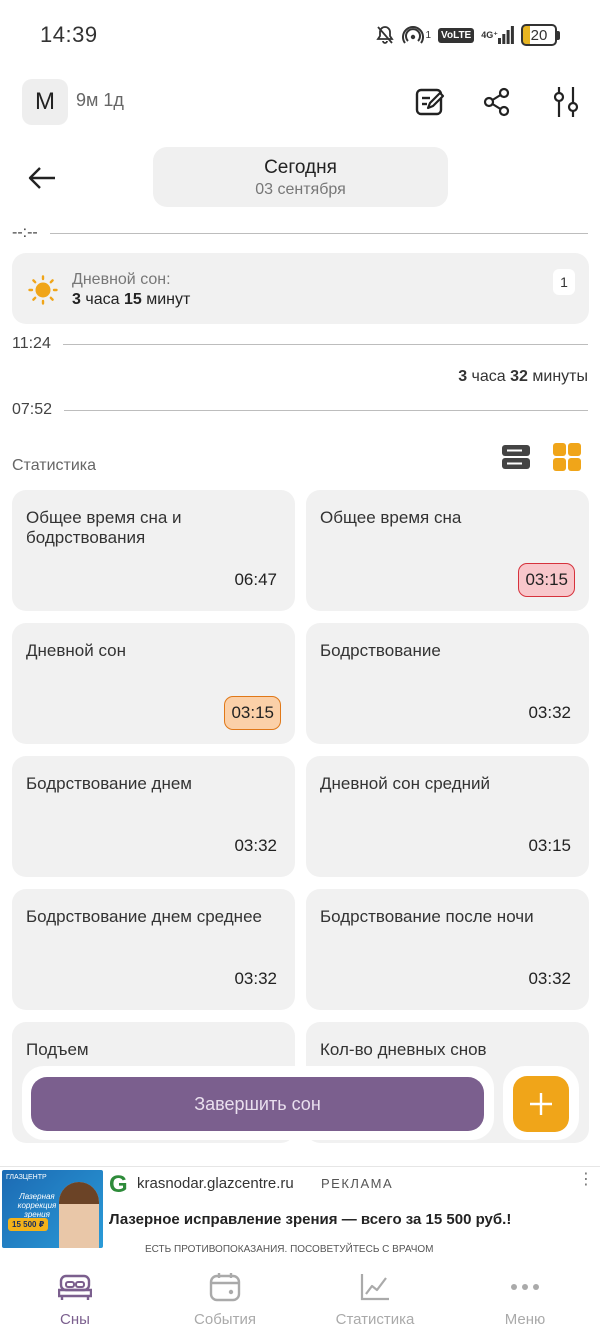  What do you see at coordinates (549, 845) in the screenshot?
I see `stat-value: 03:15` at bounding box center [549, 845].